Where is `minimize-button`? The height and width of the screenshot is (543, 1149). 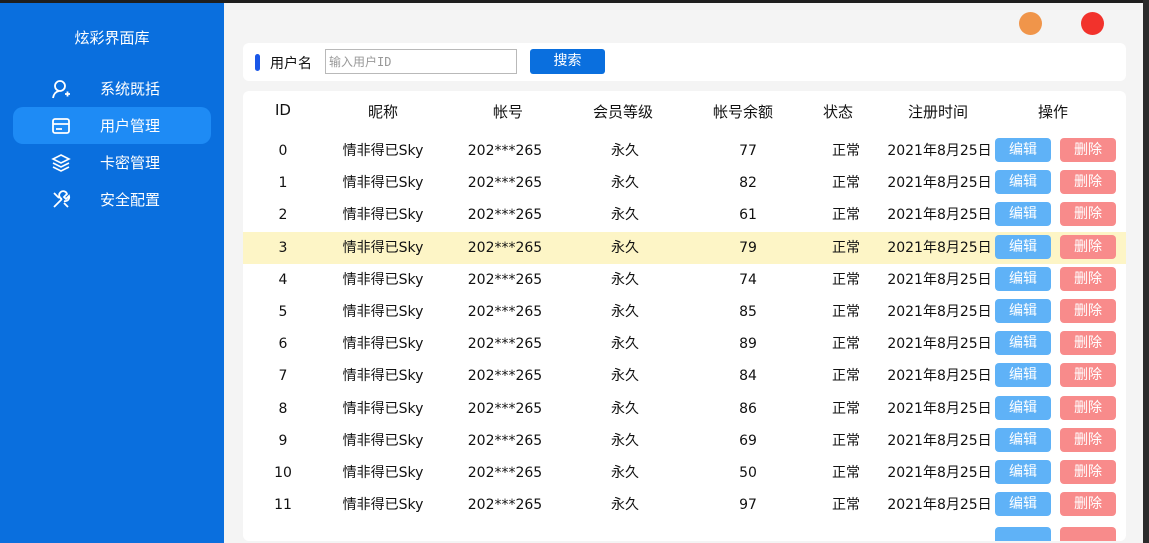
minimize-button is located at coordinates (1030, 23).